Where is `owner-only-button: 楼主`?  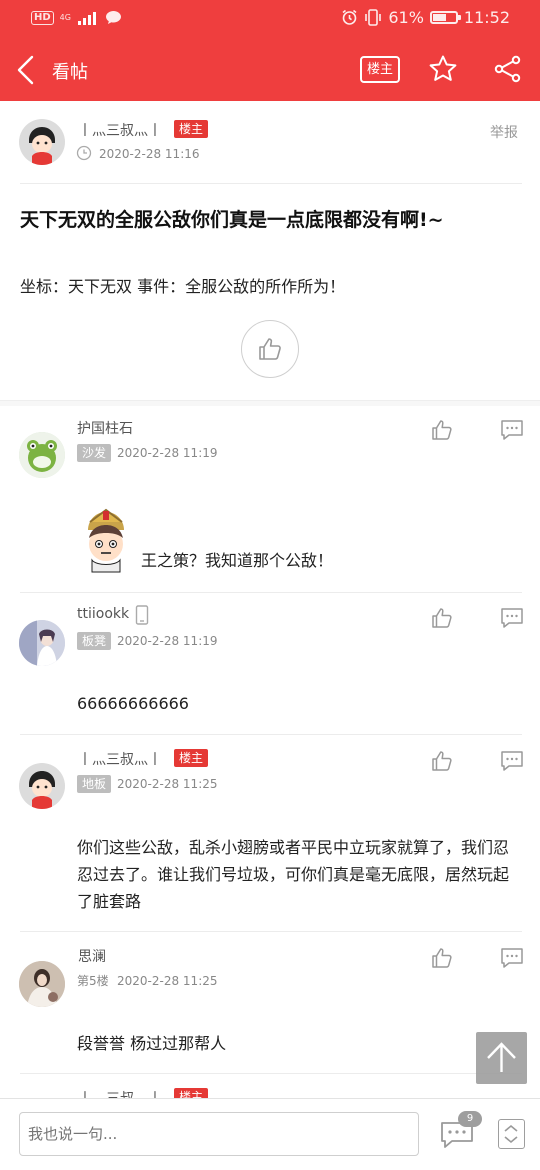
owner-only-button: 楼主 is located at coordinates (380, 69).